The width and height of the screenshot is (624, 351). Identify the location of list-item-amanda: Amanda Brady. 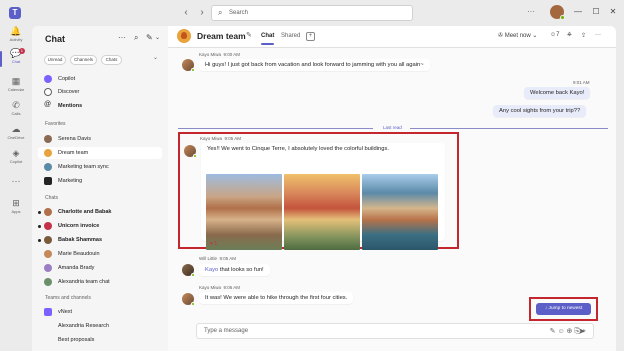
(100, 268).